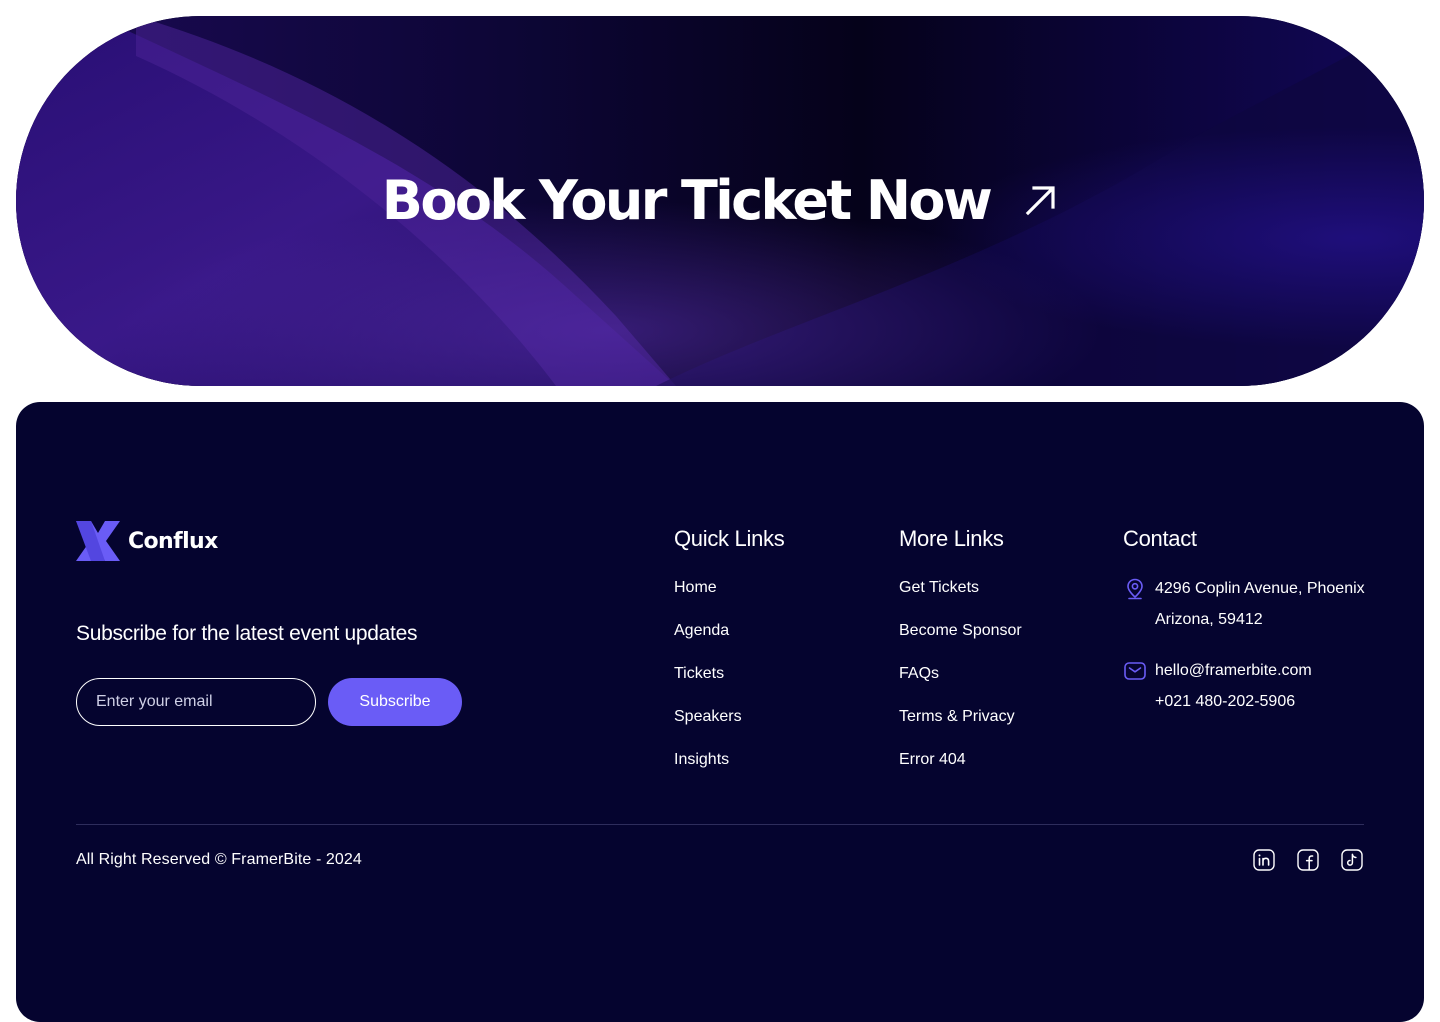  Describe the element at coordinates (1308, 860) in the screenshot. I see `facebook-icon` at that location.